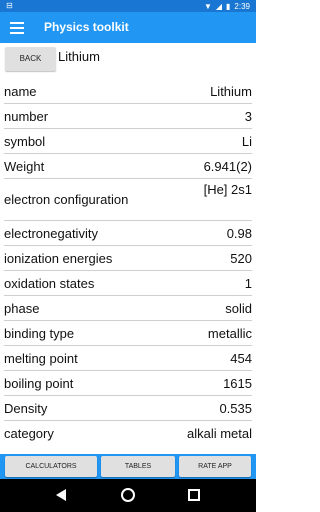  Describe the element at coordinates (229, 333) in the screenshot. I see `property-value: metallic` at that location.